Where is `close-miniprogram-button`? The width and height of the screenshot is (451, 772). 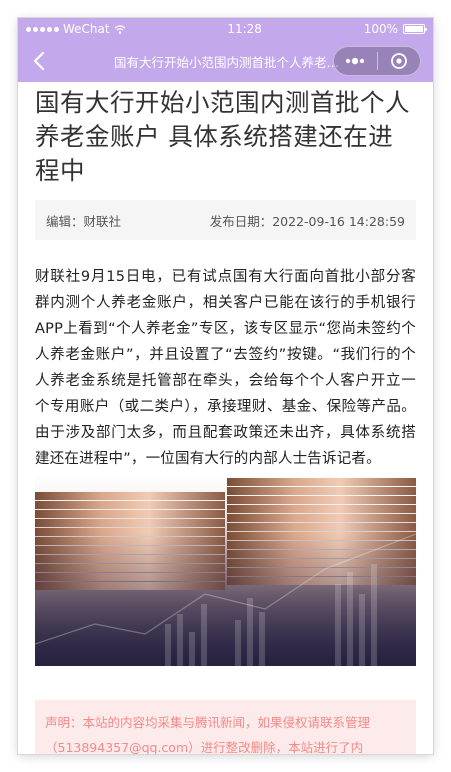 close-miniprogram-button is located at coordinates (399, 61).